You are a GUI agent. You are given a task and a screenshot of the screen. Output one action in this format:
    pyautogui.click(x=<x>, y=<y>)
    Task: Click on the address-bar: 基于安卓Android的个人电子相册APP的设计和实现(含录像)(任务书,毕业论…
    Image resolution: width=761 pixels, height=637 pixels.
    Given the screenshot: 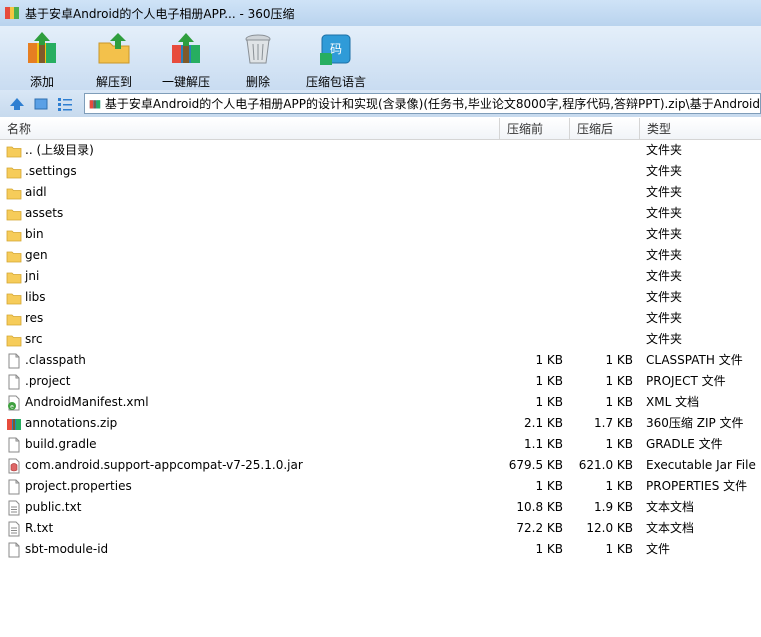 What is the action you would take?
    pyautogui.click(x=380, y=103)
    